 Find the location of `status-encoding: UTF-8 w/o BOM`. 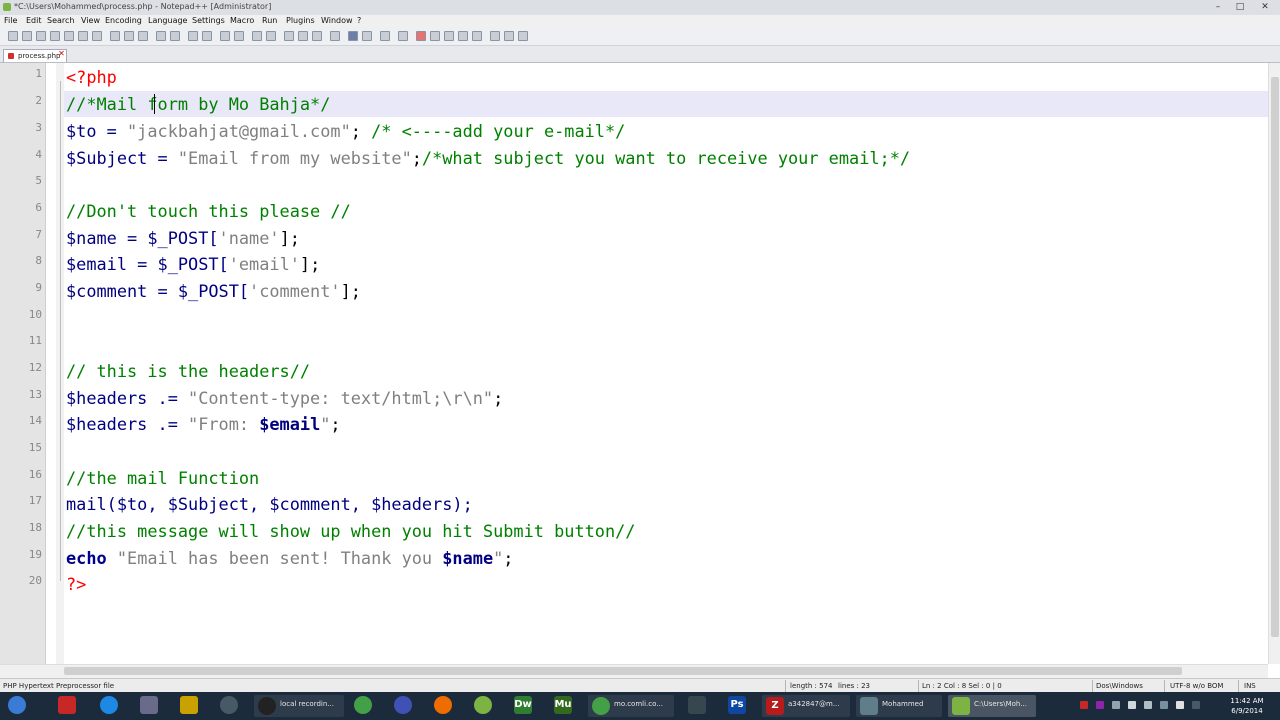

status-encoding: UTF-8 w/o BOM is located at coordinates (1197, 686).